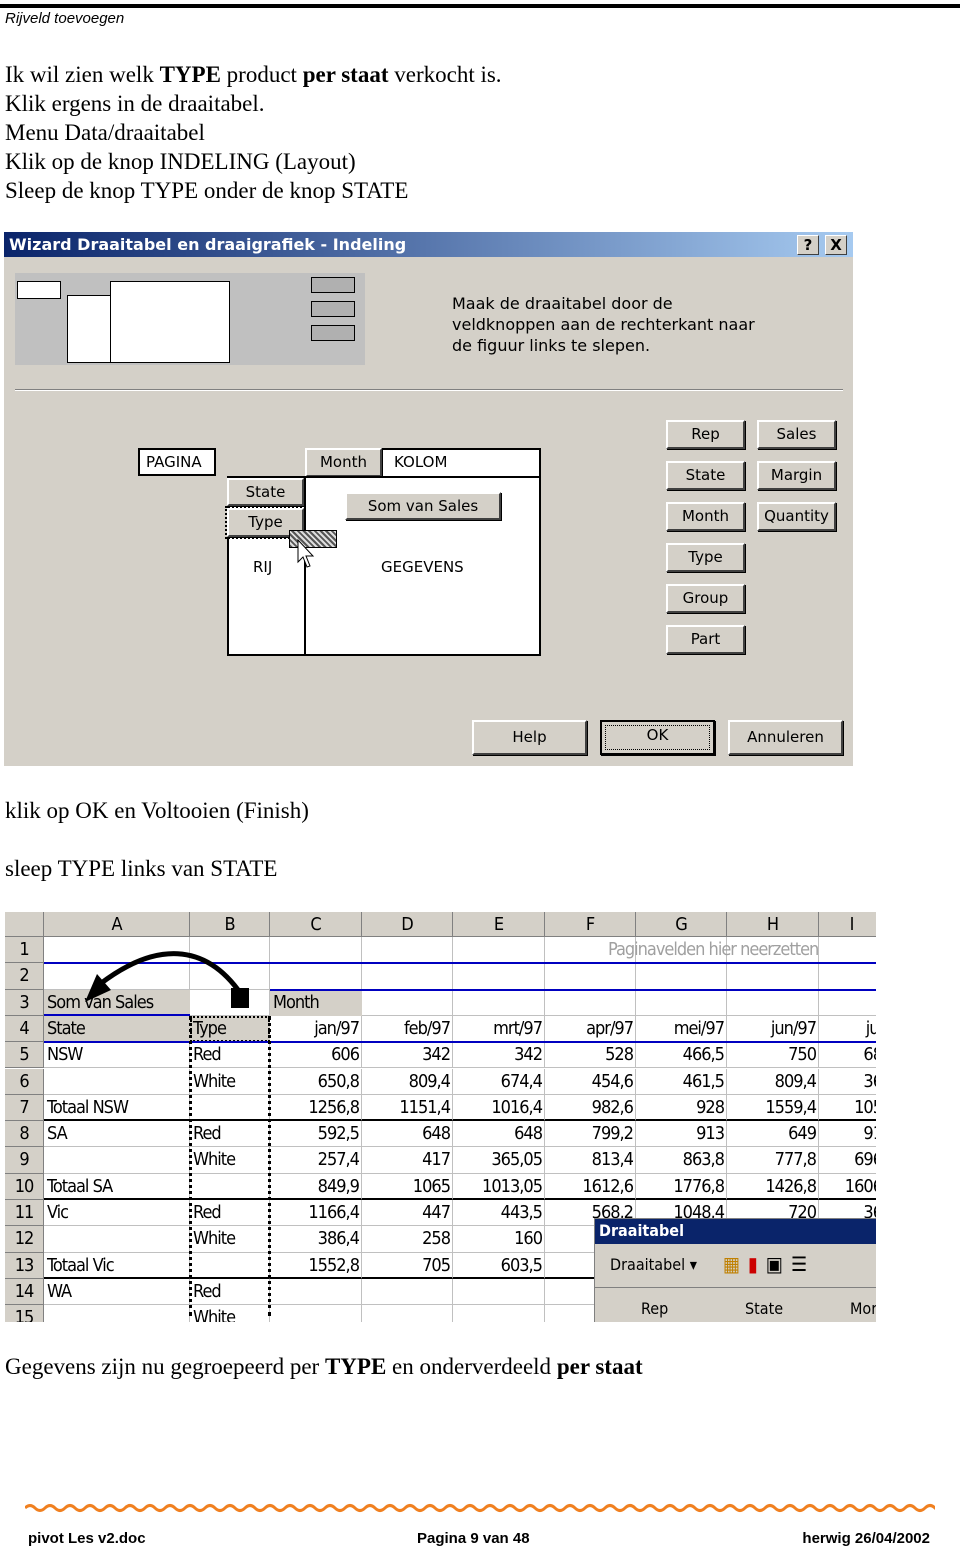  What do you see at coordinates (157, 810) in the screenshot?
I see `text-after-dialog: klik op OK en Voltooien (Finish)` at bounding box center [157, 810].